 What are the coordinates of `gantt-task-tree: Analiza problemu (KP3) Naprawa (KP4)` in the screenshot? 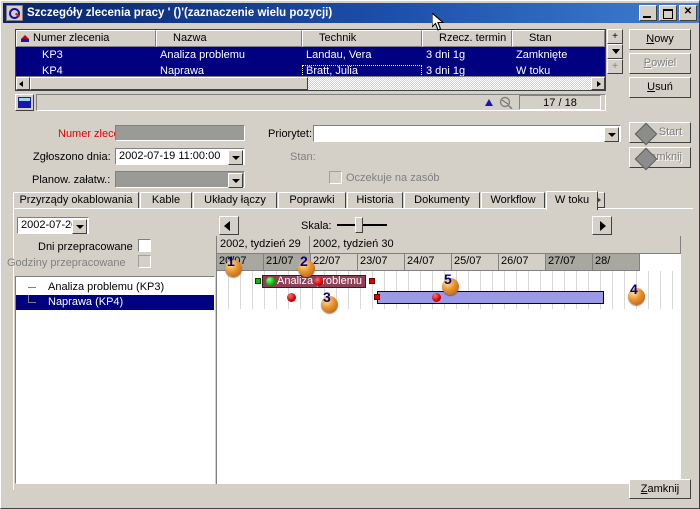 It's located at (115, 380).